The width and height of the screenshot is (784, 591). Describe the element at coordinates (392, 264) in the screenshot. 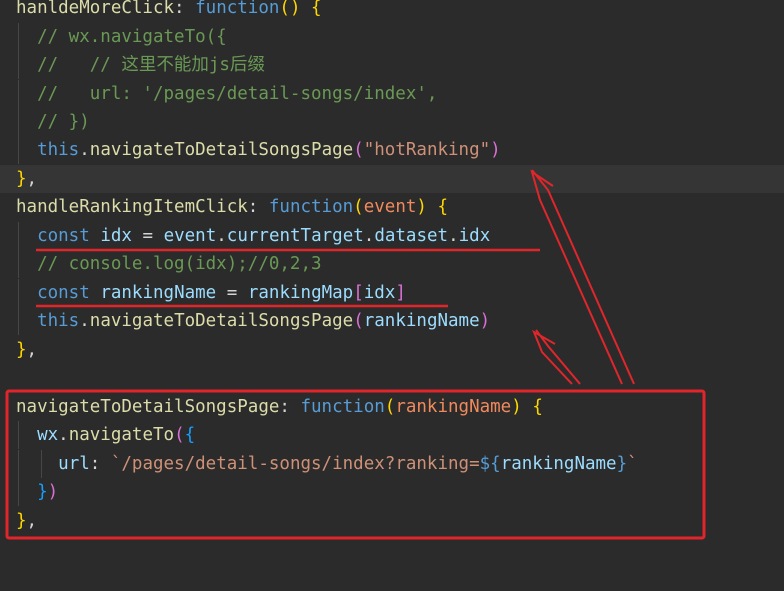

I see `code-line: // console.log(idx);//0,2,3` at that location.